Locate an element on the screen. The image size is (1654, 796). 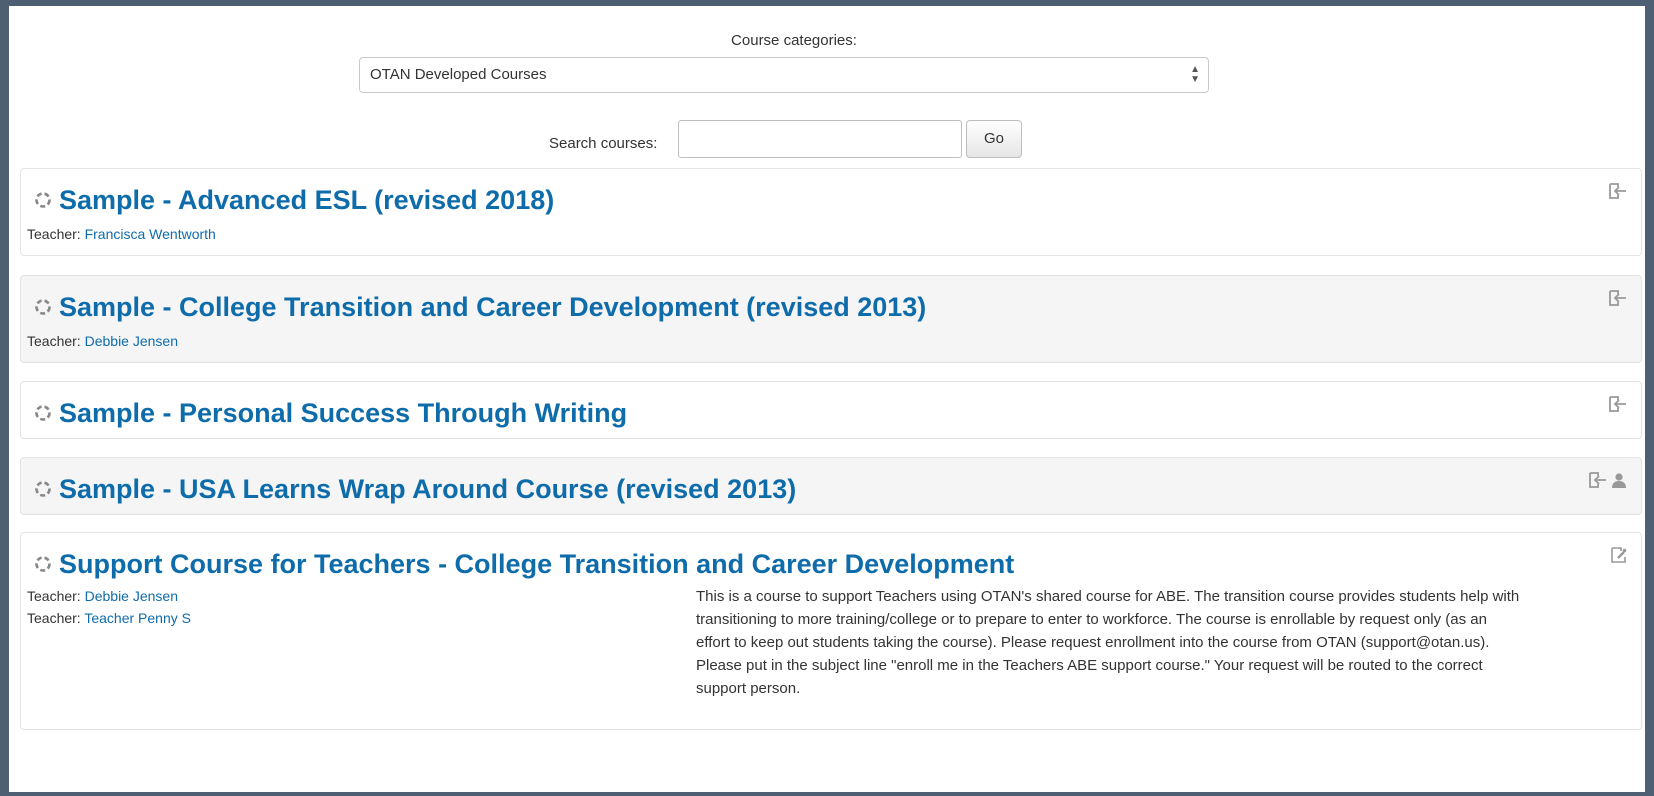
teacher-name-link: Teacher Penny S is located at coordinates (137, 618).